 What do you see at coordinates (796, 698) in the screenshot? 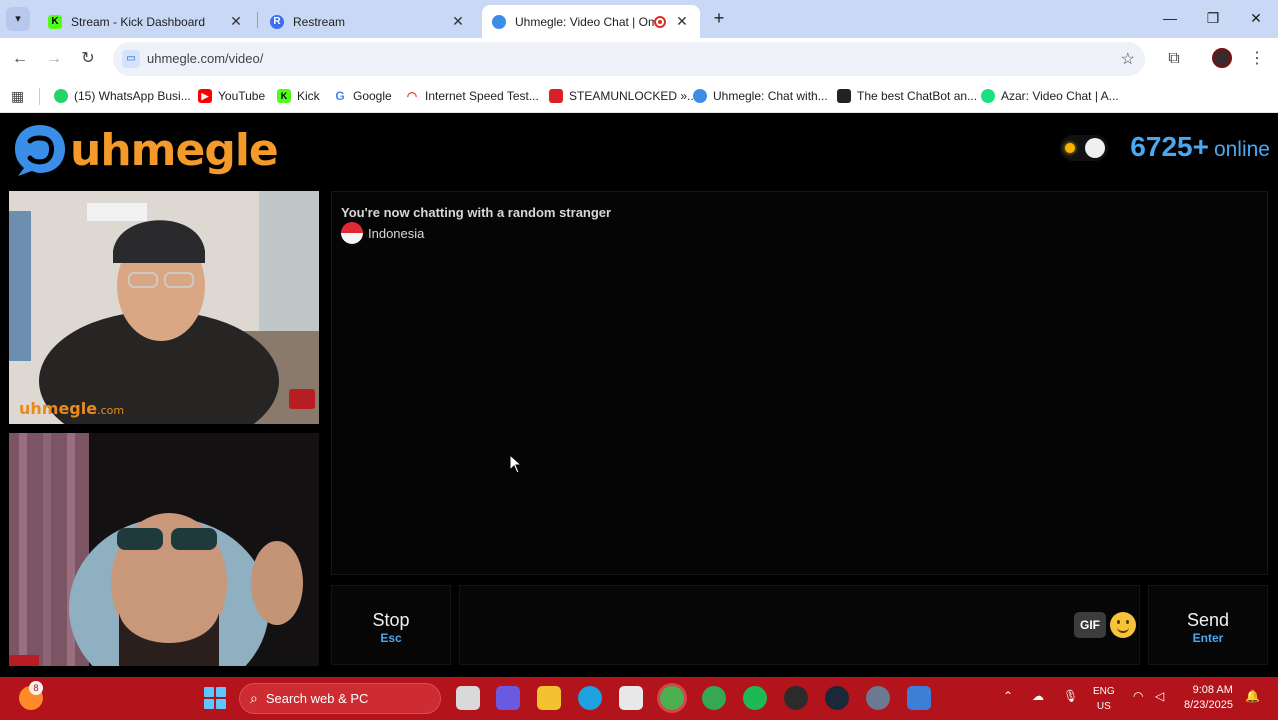
I see `obs-studio-icon` at bounding box center [796, 698].